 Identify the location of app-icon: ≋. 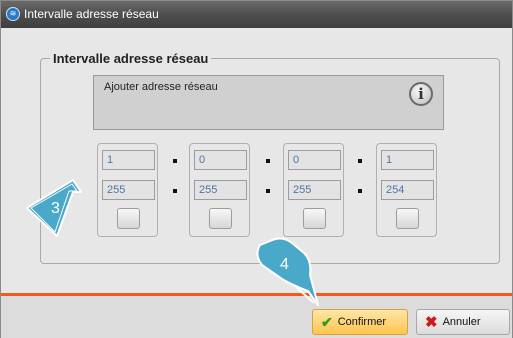
(13, 14).